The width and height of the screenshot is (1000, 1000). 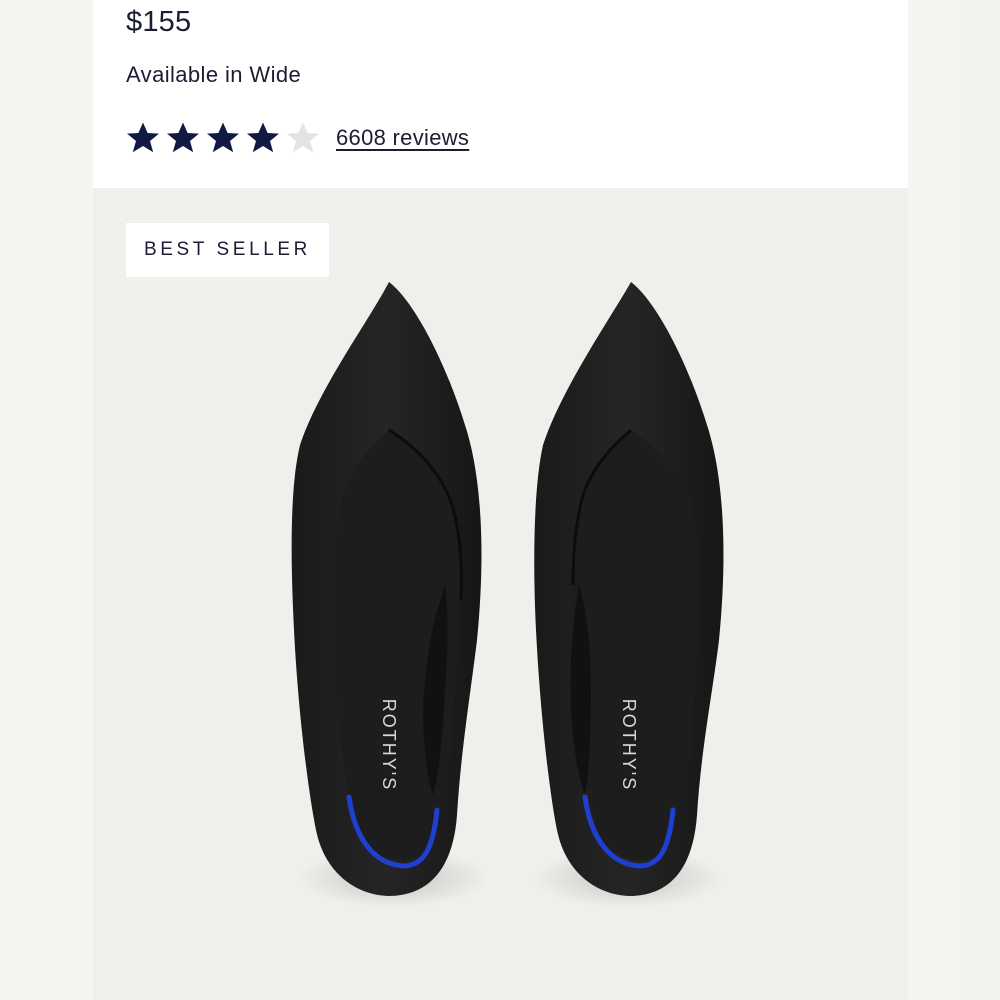 I want to click on availability-text: Available in Wide, so click(x=214, y=74).